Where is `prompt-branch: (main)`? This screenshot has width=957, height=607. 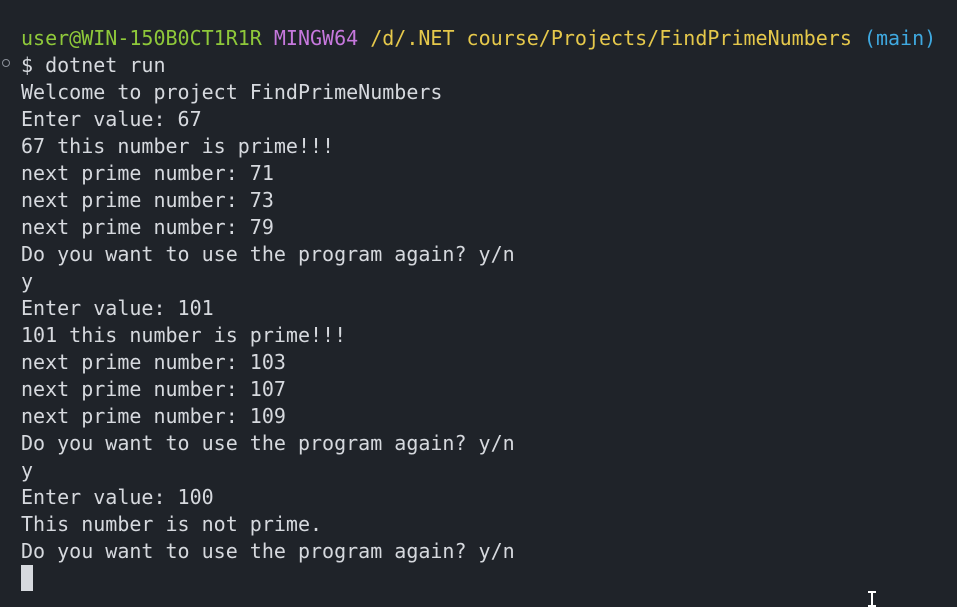 prompt-branch: (main) is located at coordinates (900, 38).